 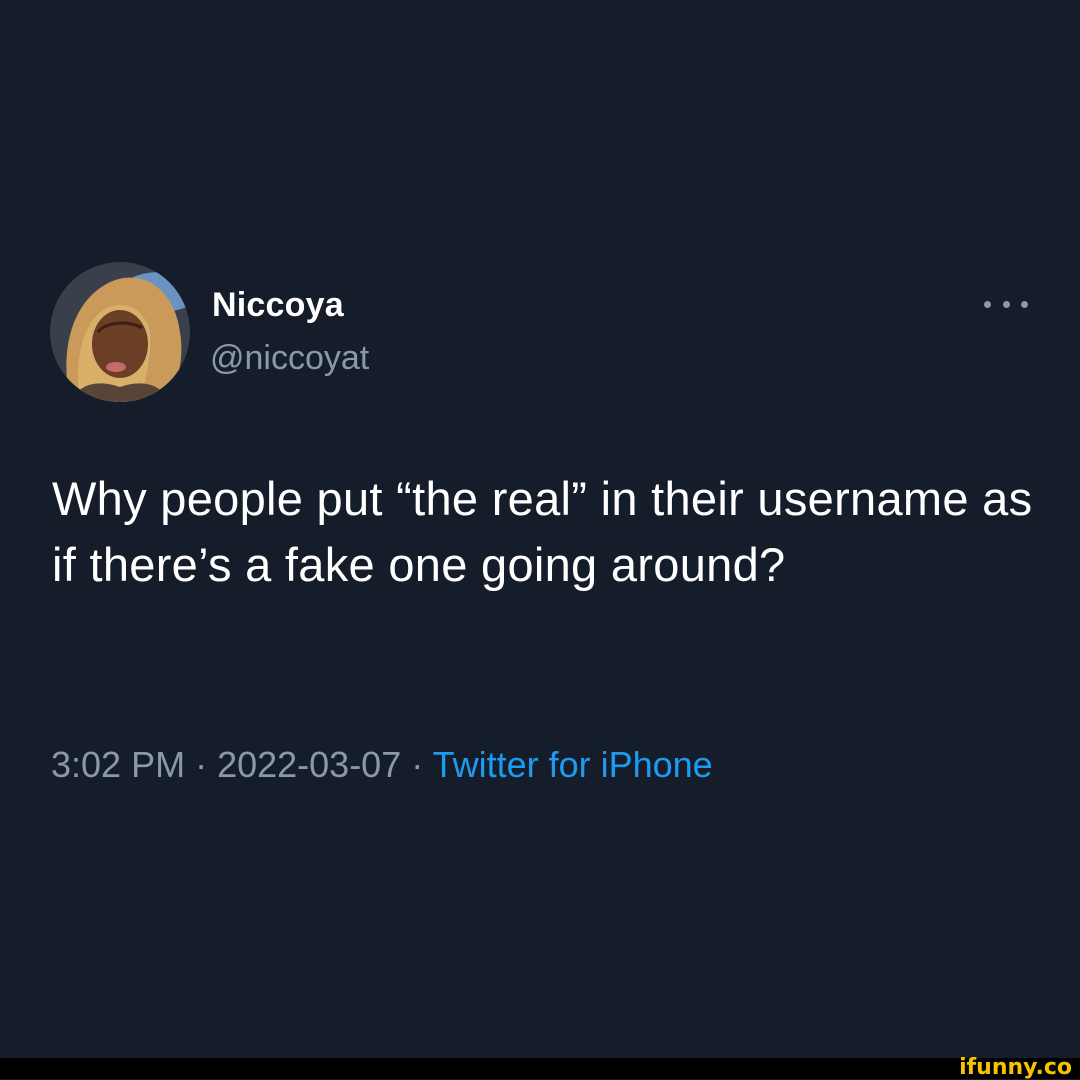 I want to click on display-name: Niccoya, so click(x=278, y=305).